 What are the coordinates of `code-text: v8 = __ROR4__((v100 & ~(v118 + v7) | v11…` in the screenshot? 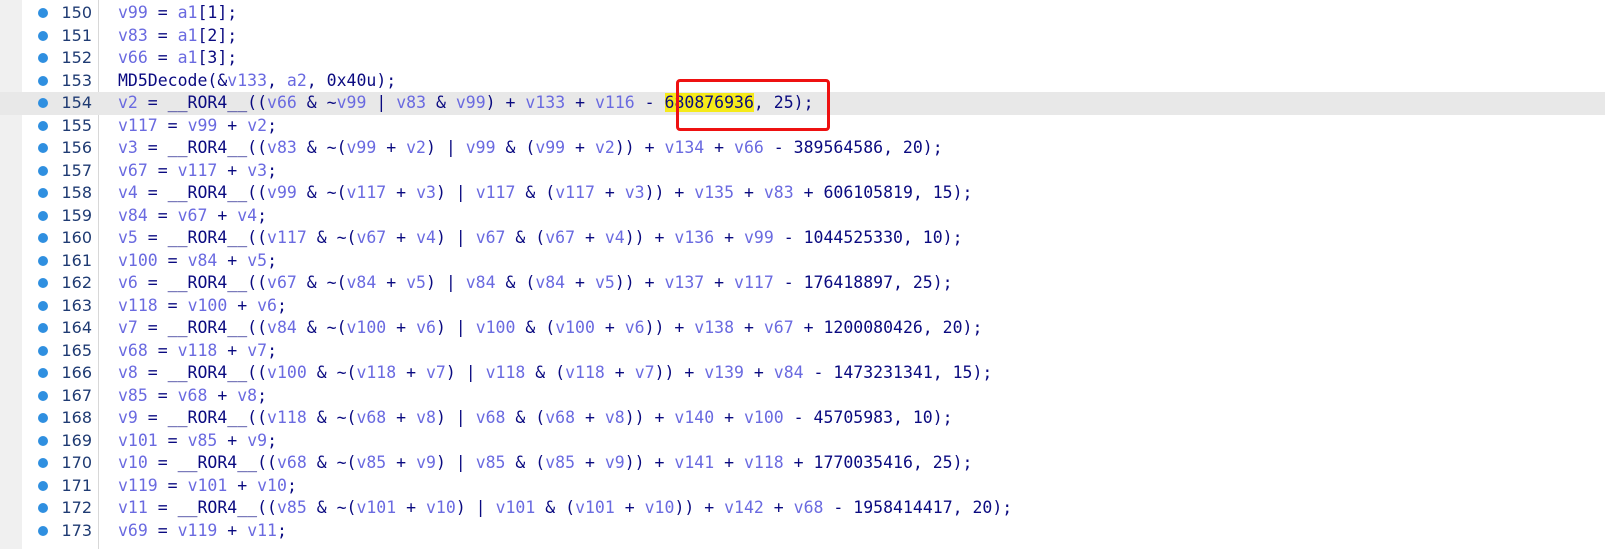 It's located at (555, 373).